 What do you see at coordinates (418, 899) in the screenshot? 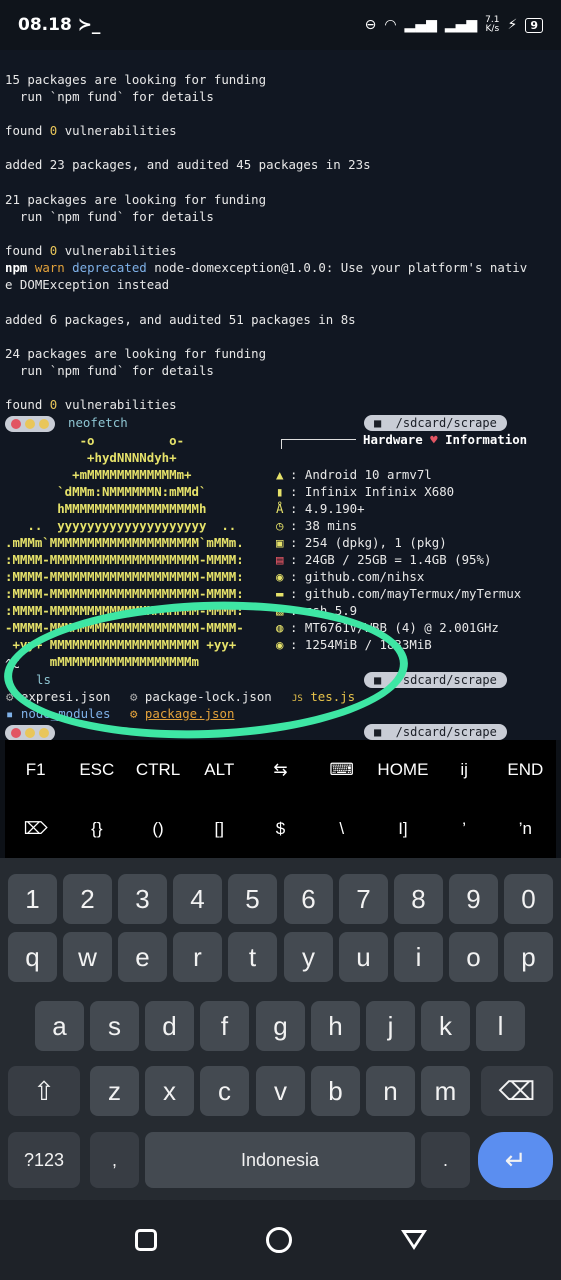
I see `key-8: 8` at bounding box center [418, 899].